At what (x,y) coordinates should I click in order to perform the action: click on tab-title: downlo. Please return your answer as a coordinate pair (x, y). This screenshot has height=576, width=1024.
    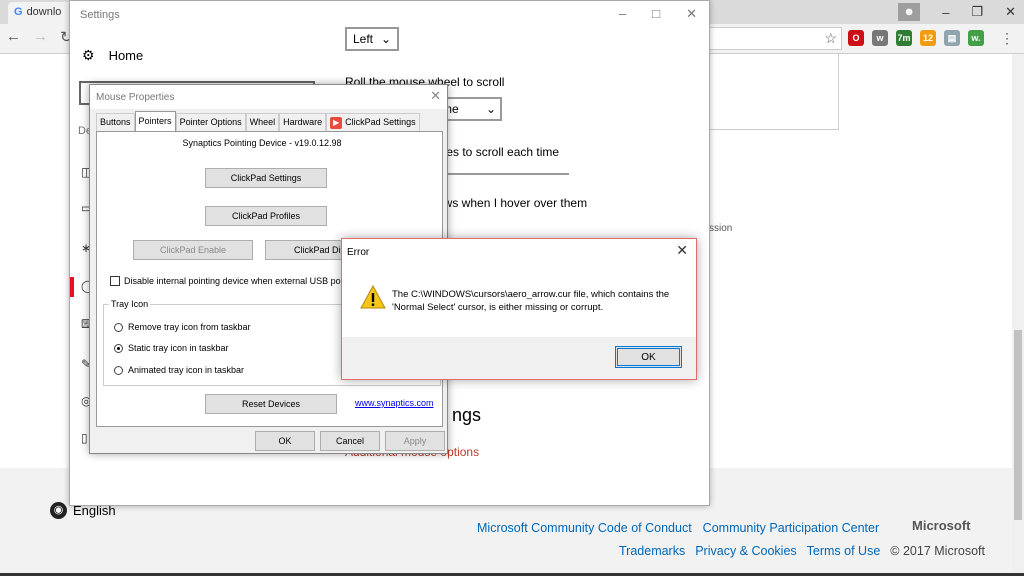
    Looking at the image, I should click on (44, 12).